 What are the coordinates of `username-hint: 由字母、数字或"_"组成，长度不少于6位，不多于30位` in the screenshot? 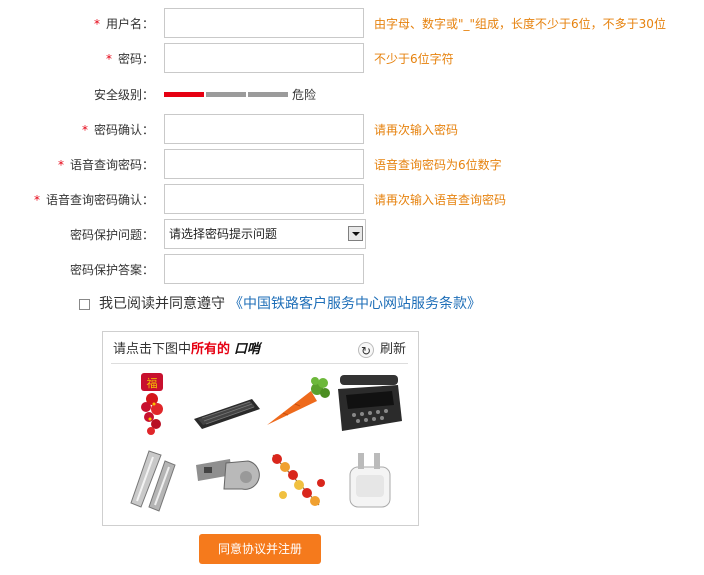 It's located at (520, 24).